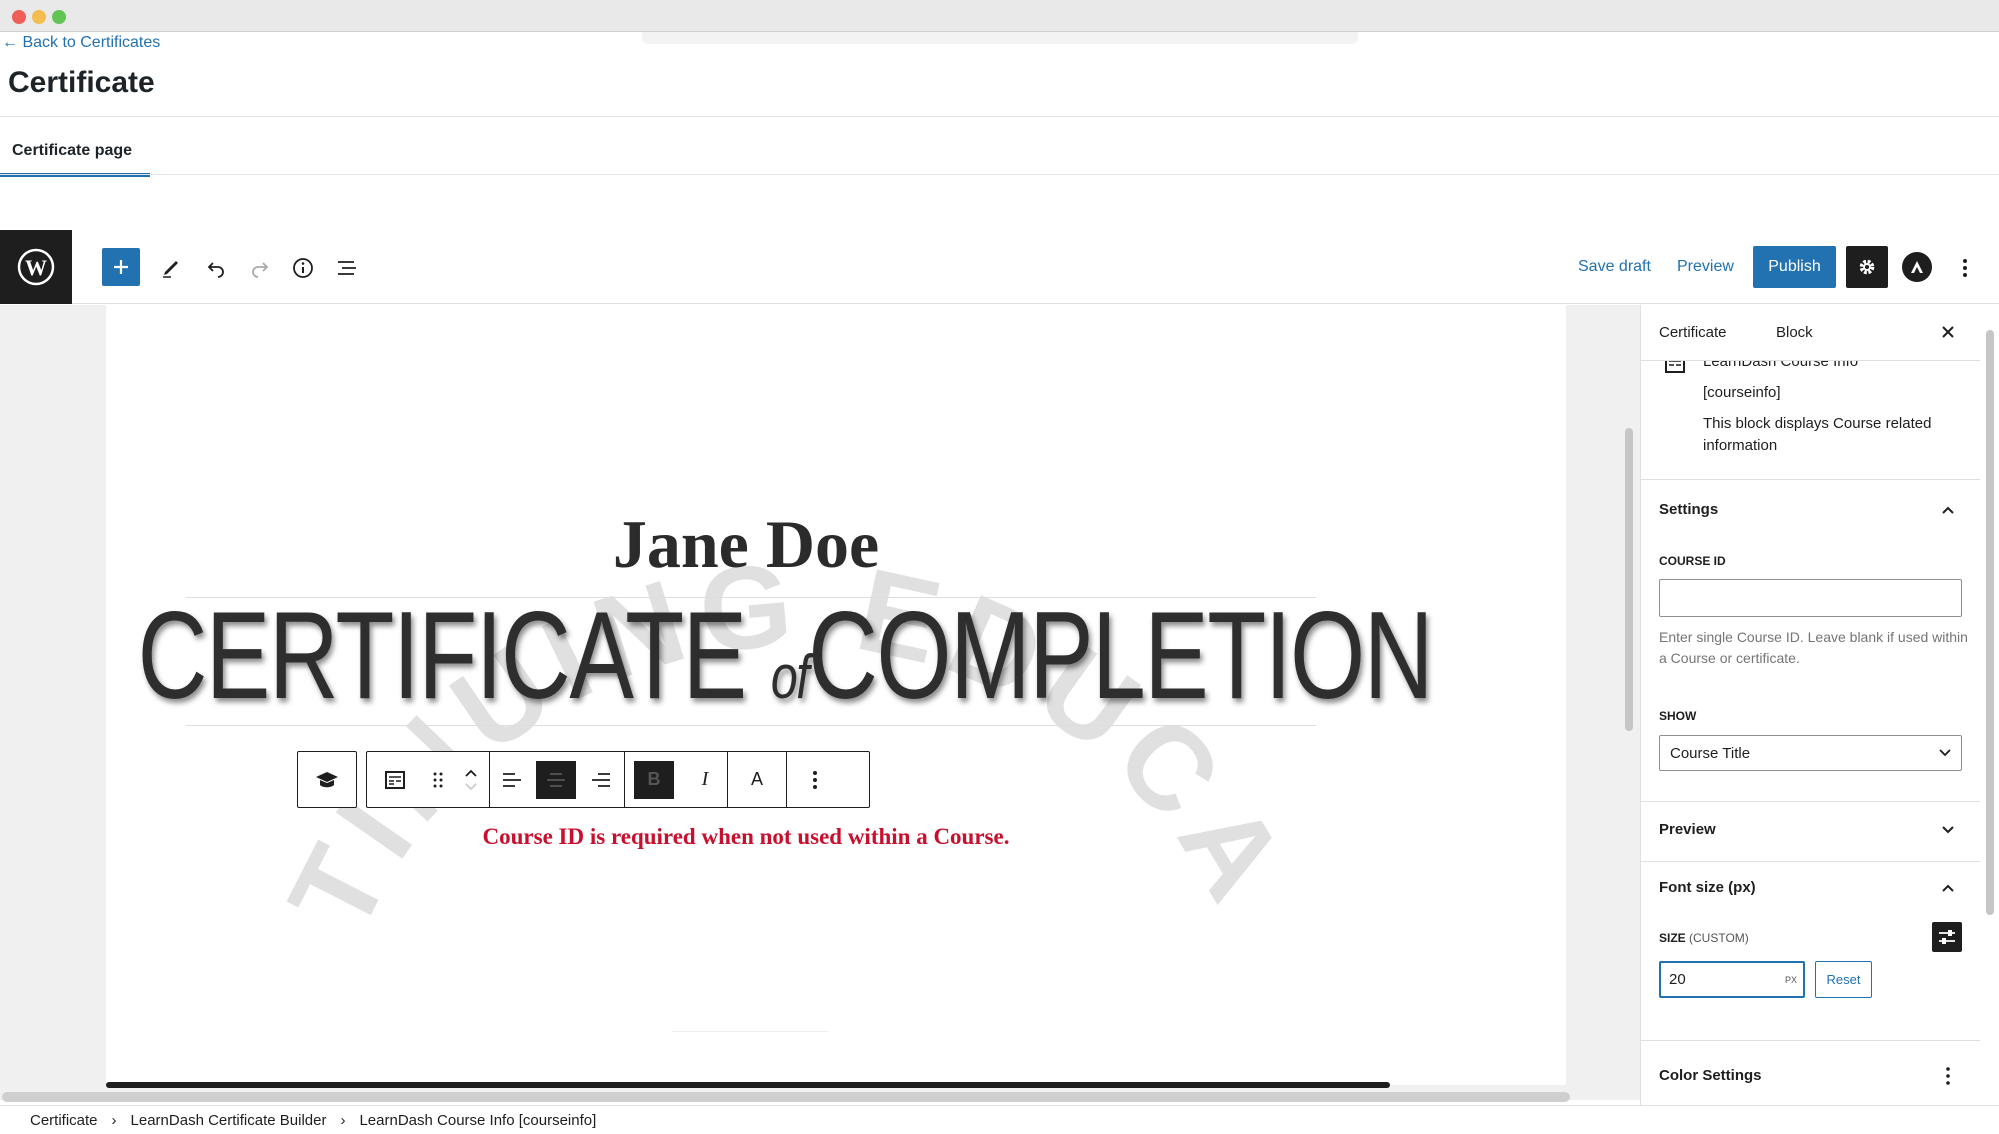 The height and width of the screenshot is (1134, 1999). I want to click on course-id-label: COURSE ID, so click(1692, 561).